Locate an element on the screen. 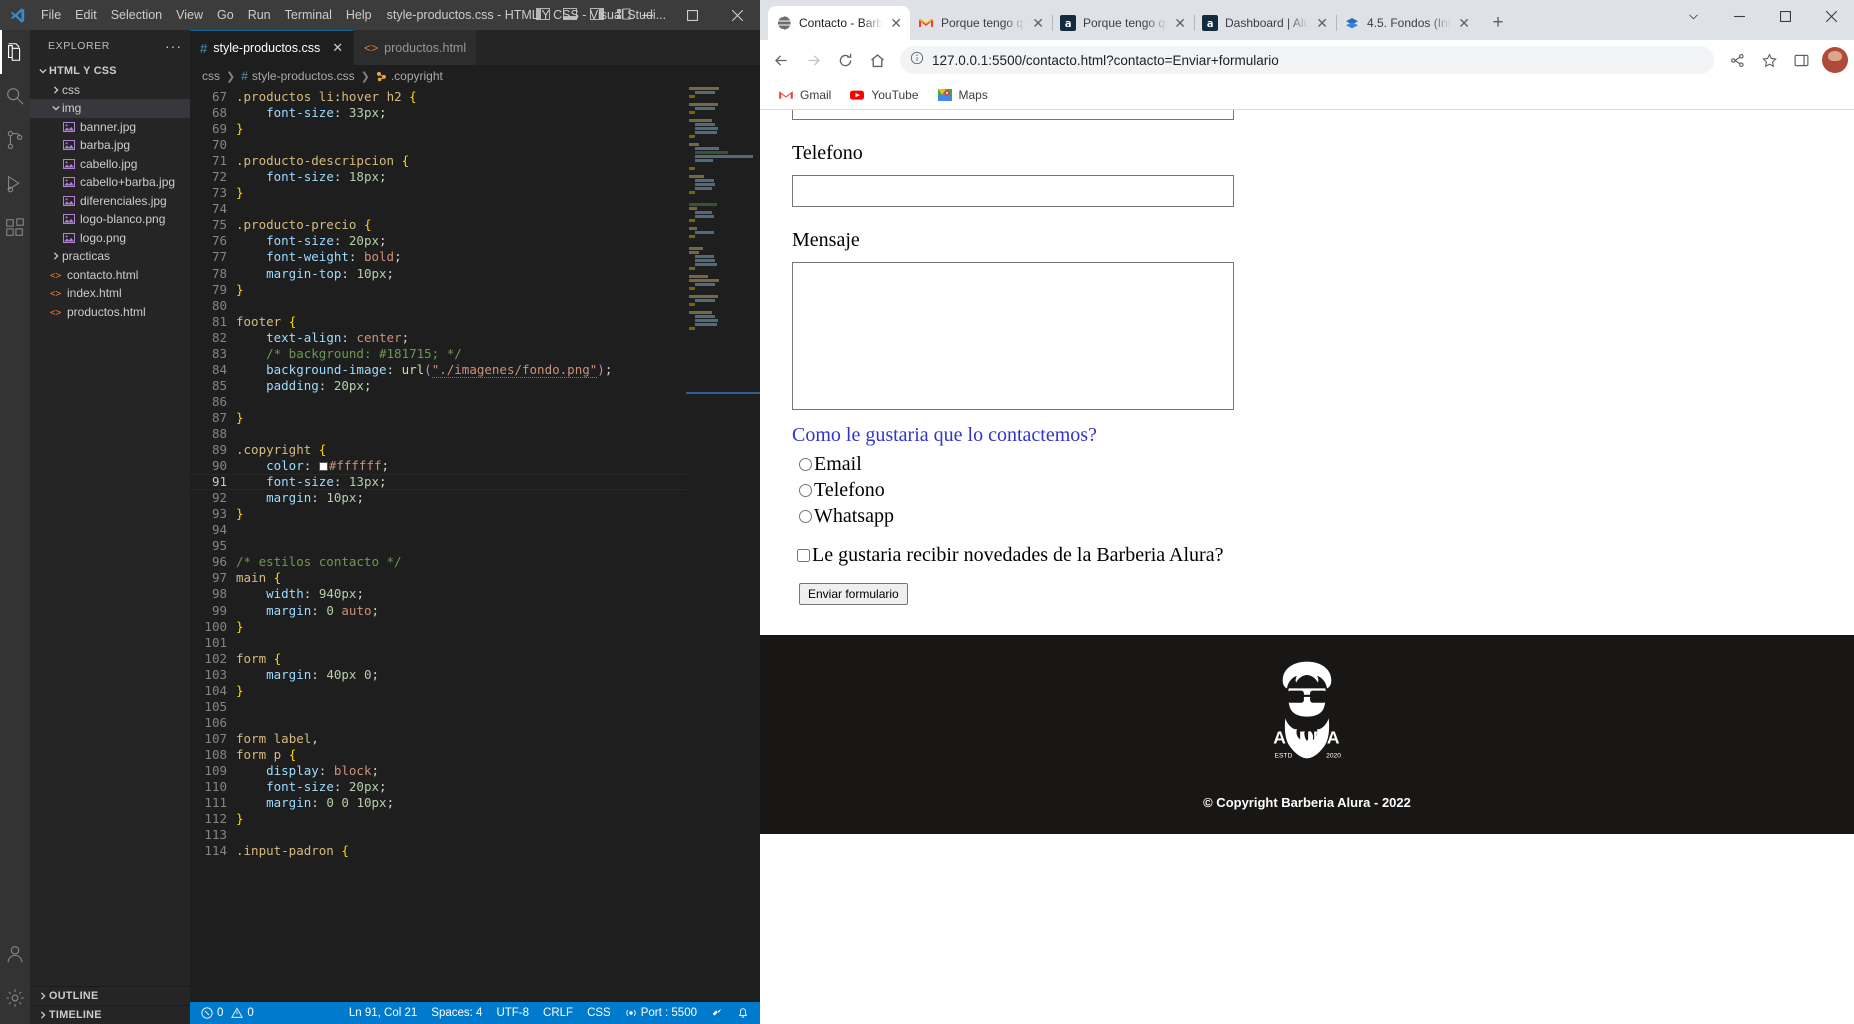  browser-tab-fondos: 4.5. Fondos (Introd... ✕ is located at coordinates (1407, 23).